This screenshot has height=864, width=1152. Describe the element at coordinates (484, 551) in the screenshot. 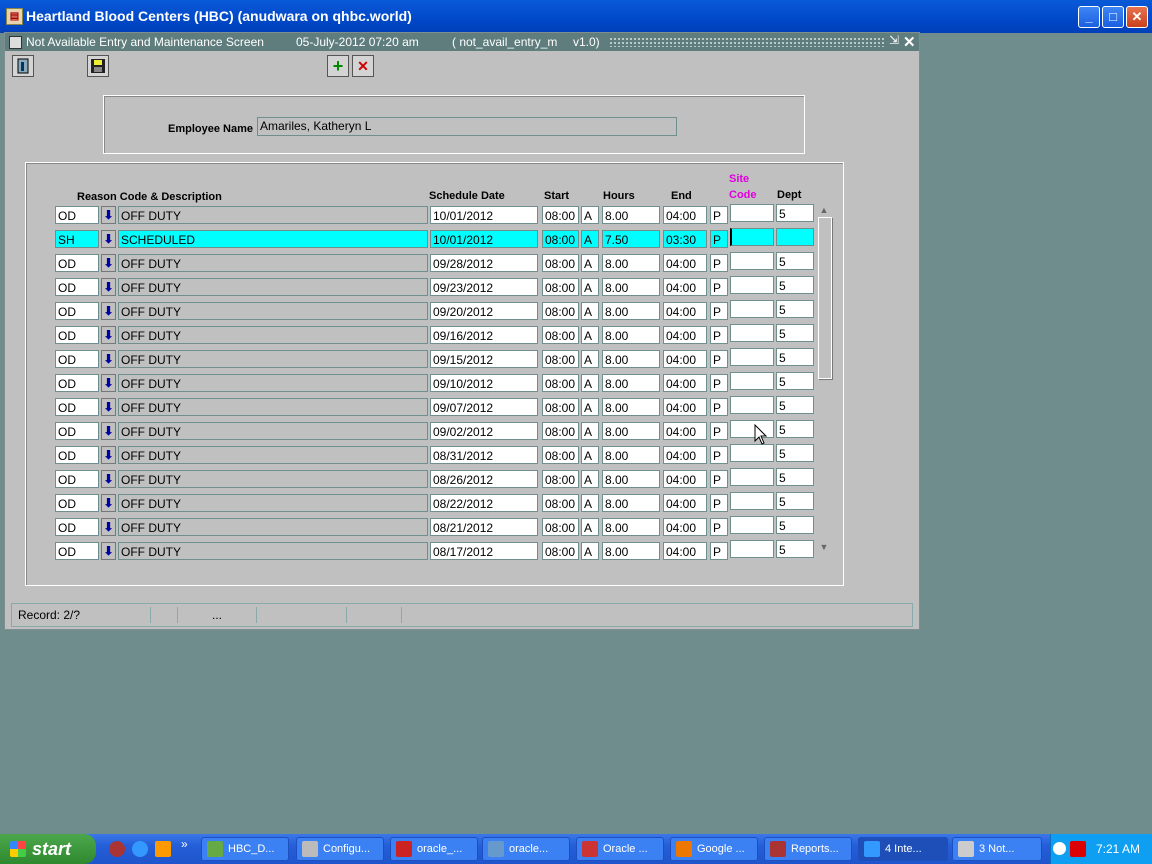

I see `schedule-date-field: 08/17/2012` at that location.